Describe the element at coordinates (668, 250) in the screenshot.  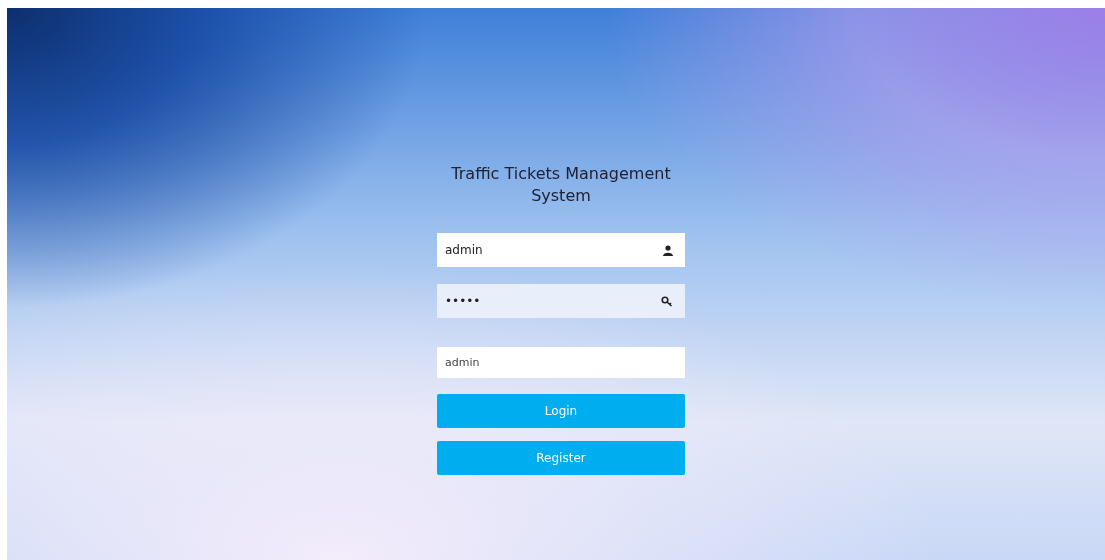
I see `user-icon` at that location.